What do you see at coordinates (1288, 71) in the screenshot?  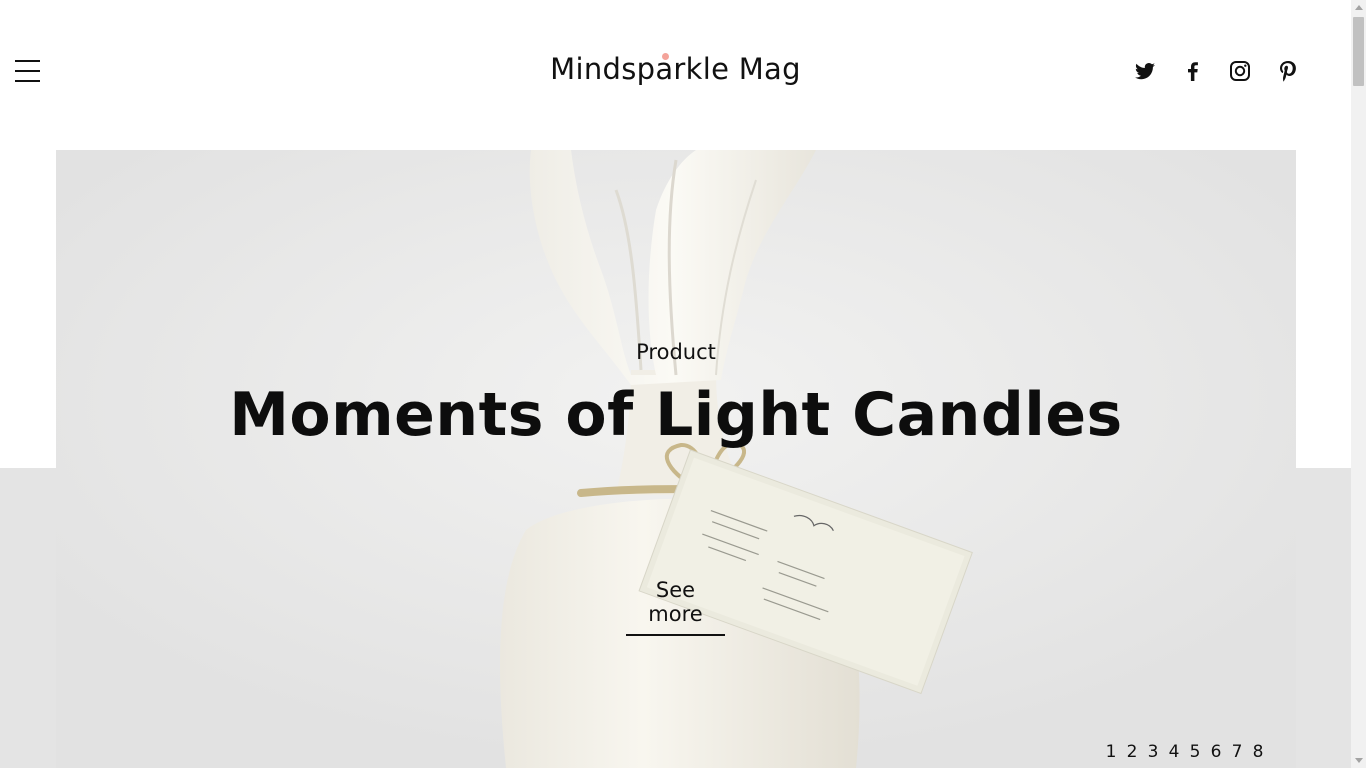 I see `pinterest-icon` at bounding box center [1288, 71].